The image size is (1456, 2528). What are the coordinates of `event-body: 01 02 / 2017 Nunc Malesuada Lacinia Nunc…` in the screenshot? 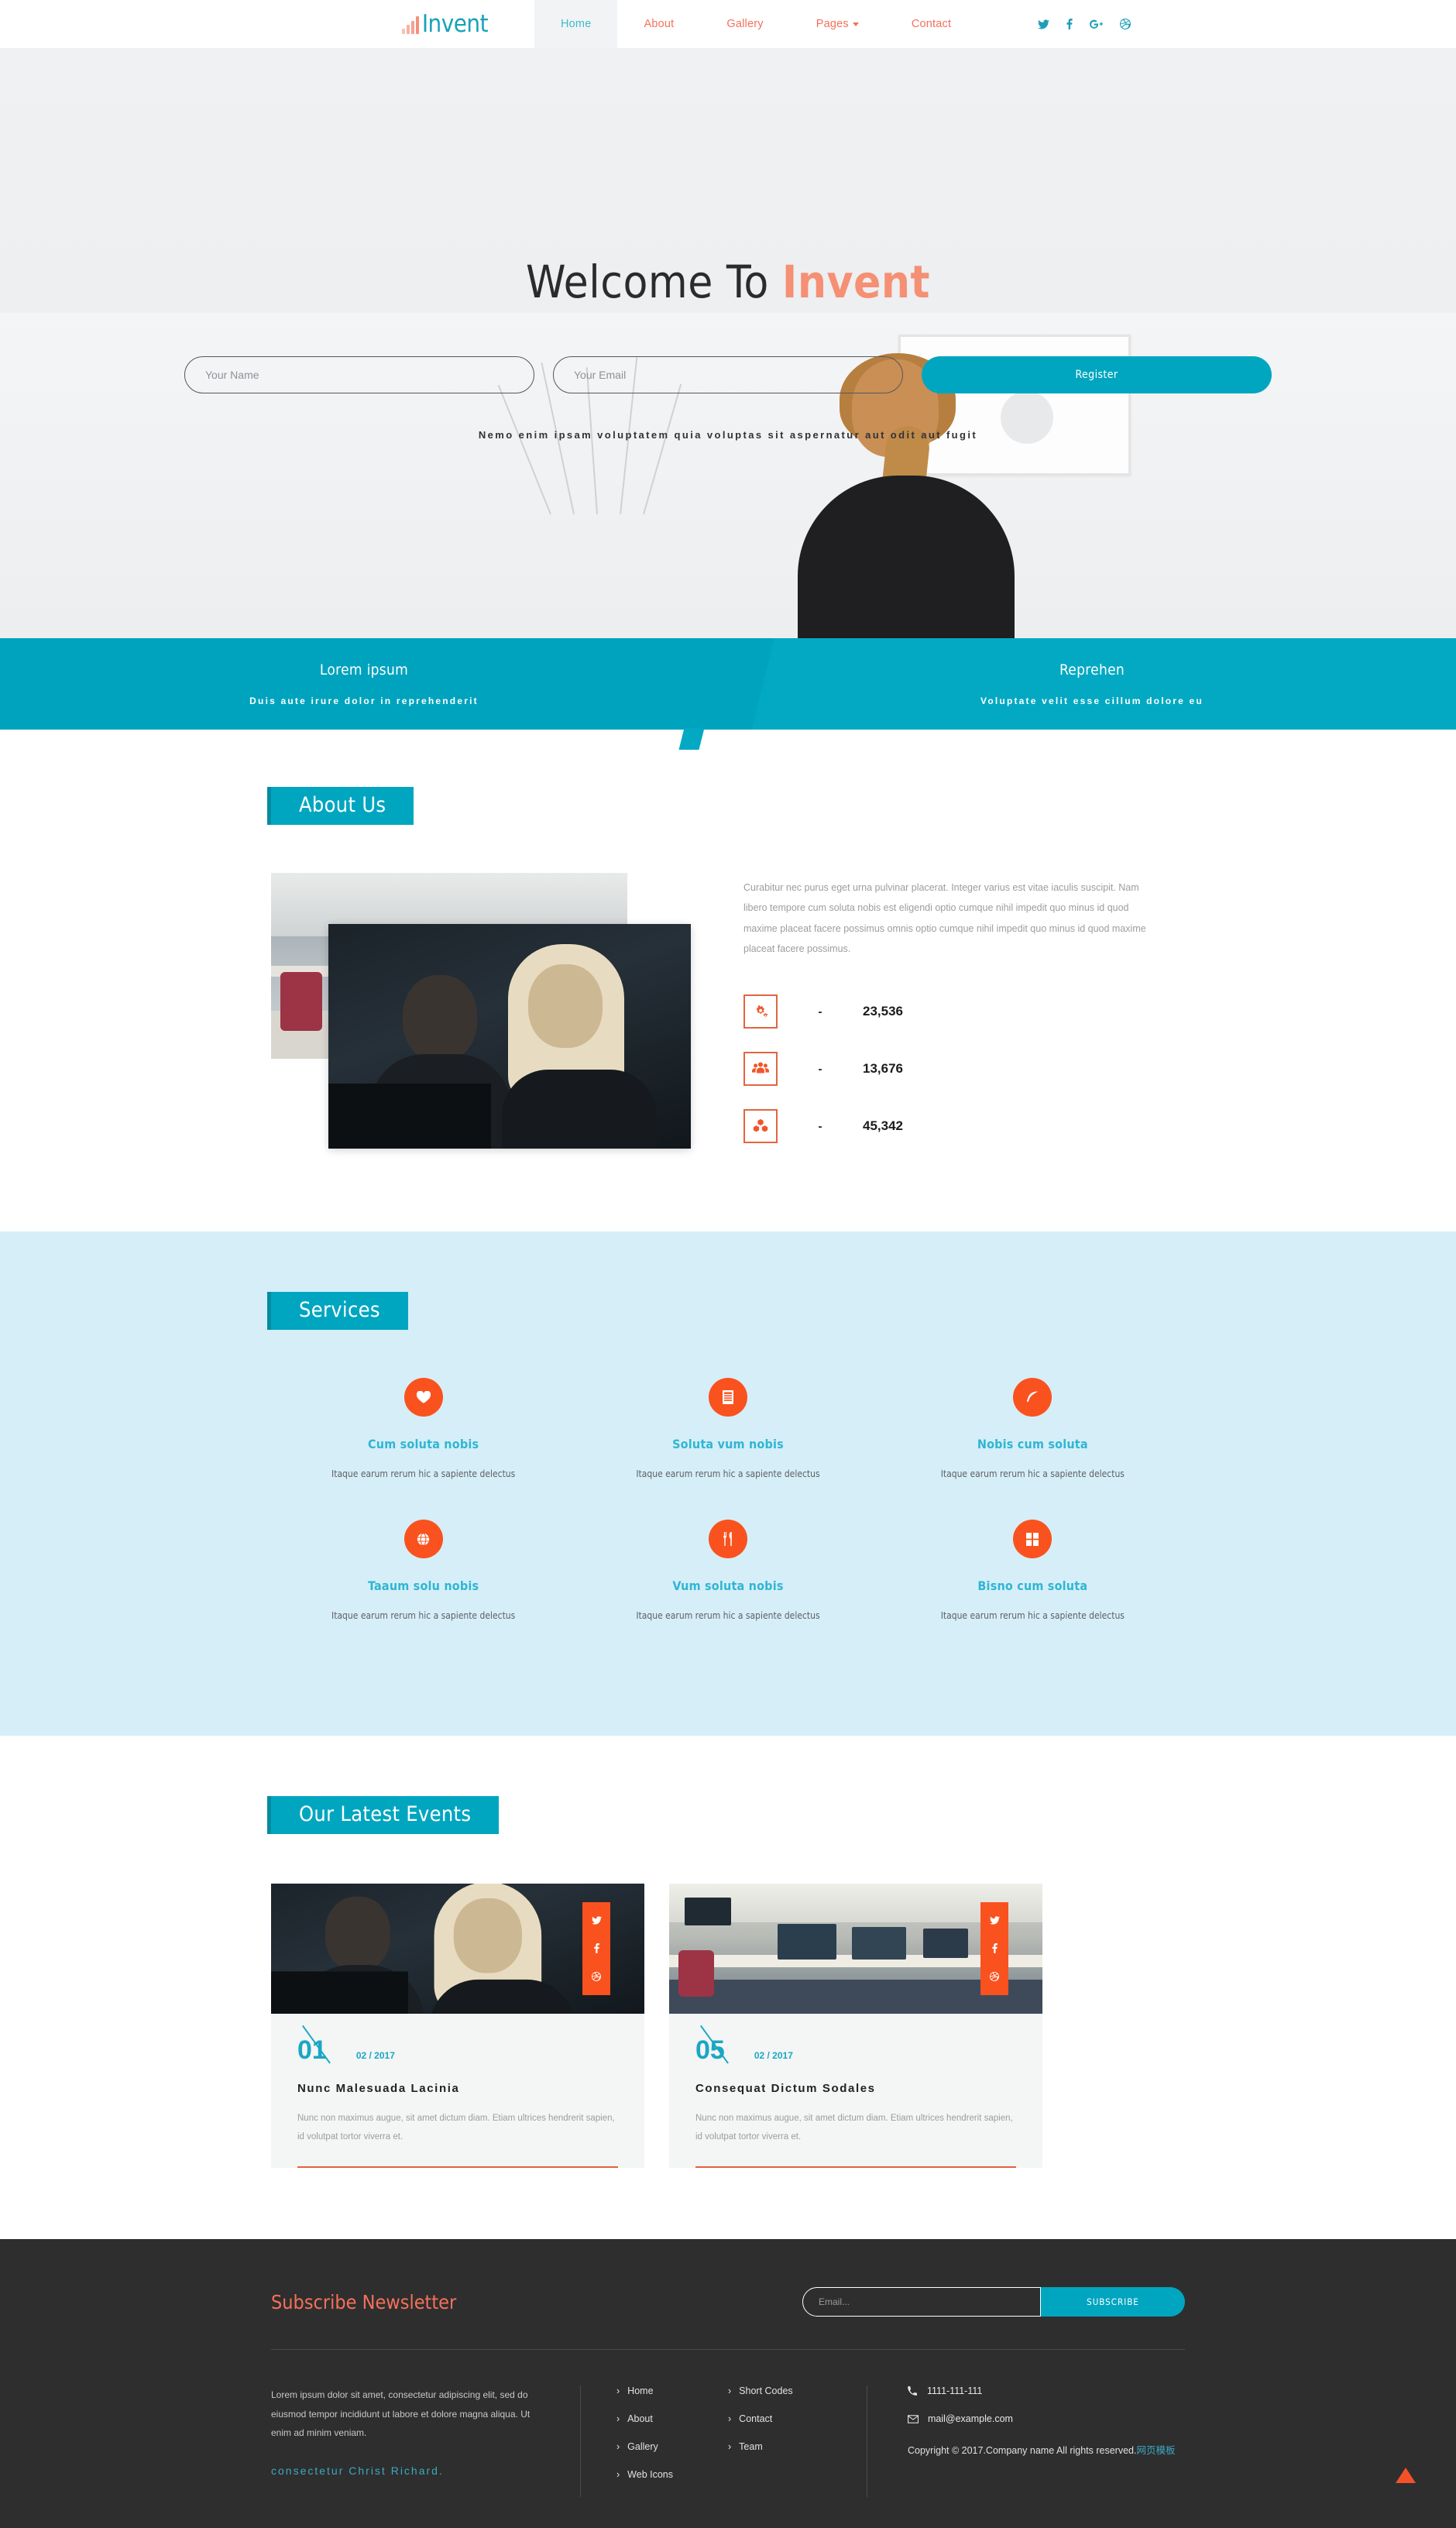 It's located at (457, 2091).